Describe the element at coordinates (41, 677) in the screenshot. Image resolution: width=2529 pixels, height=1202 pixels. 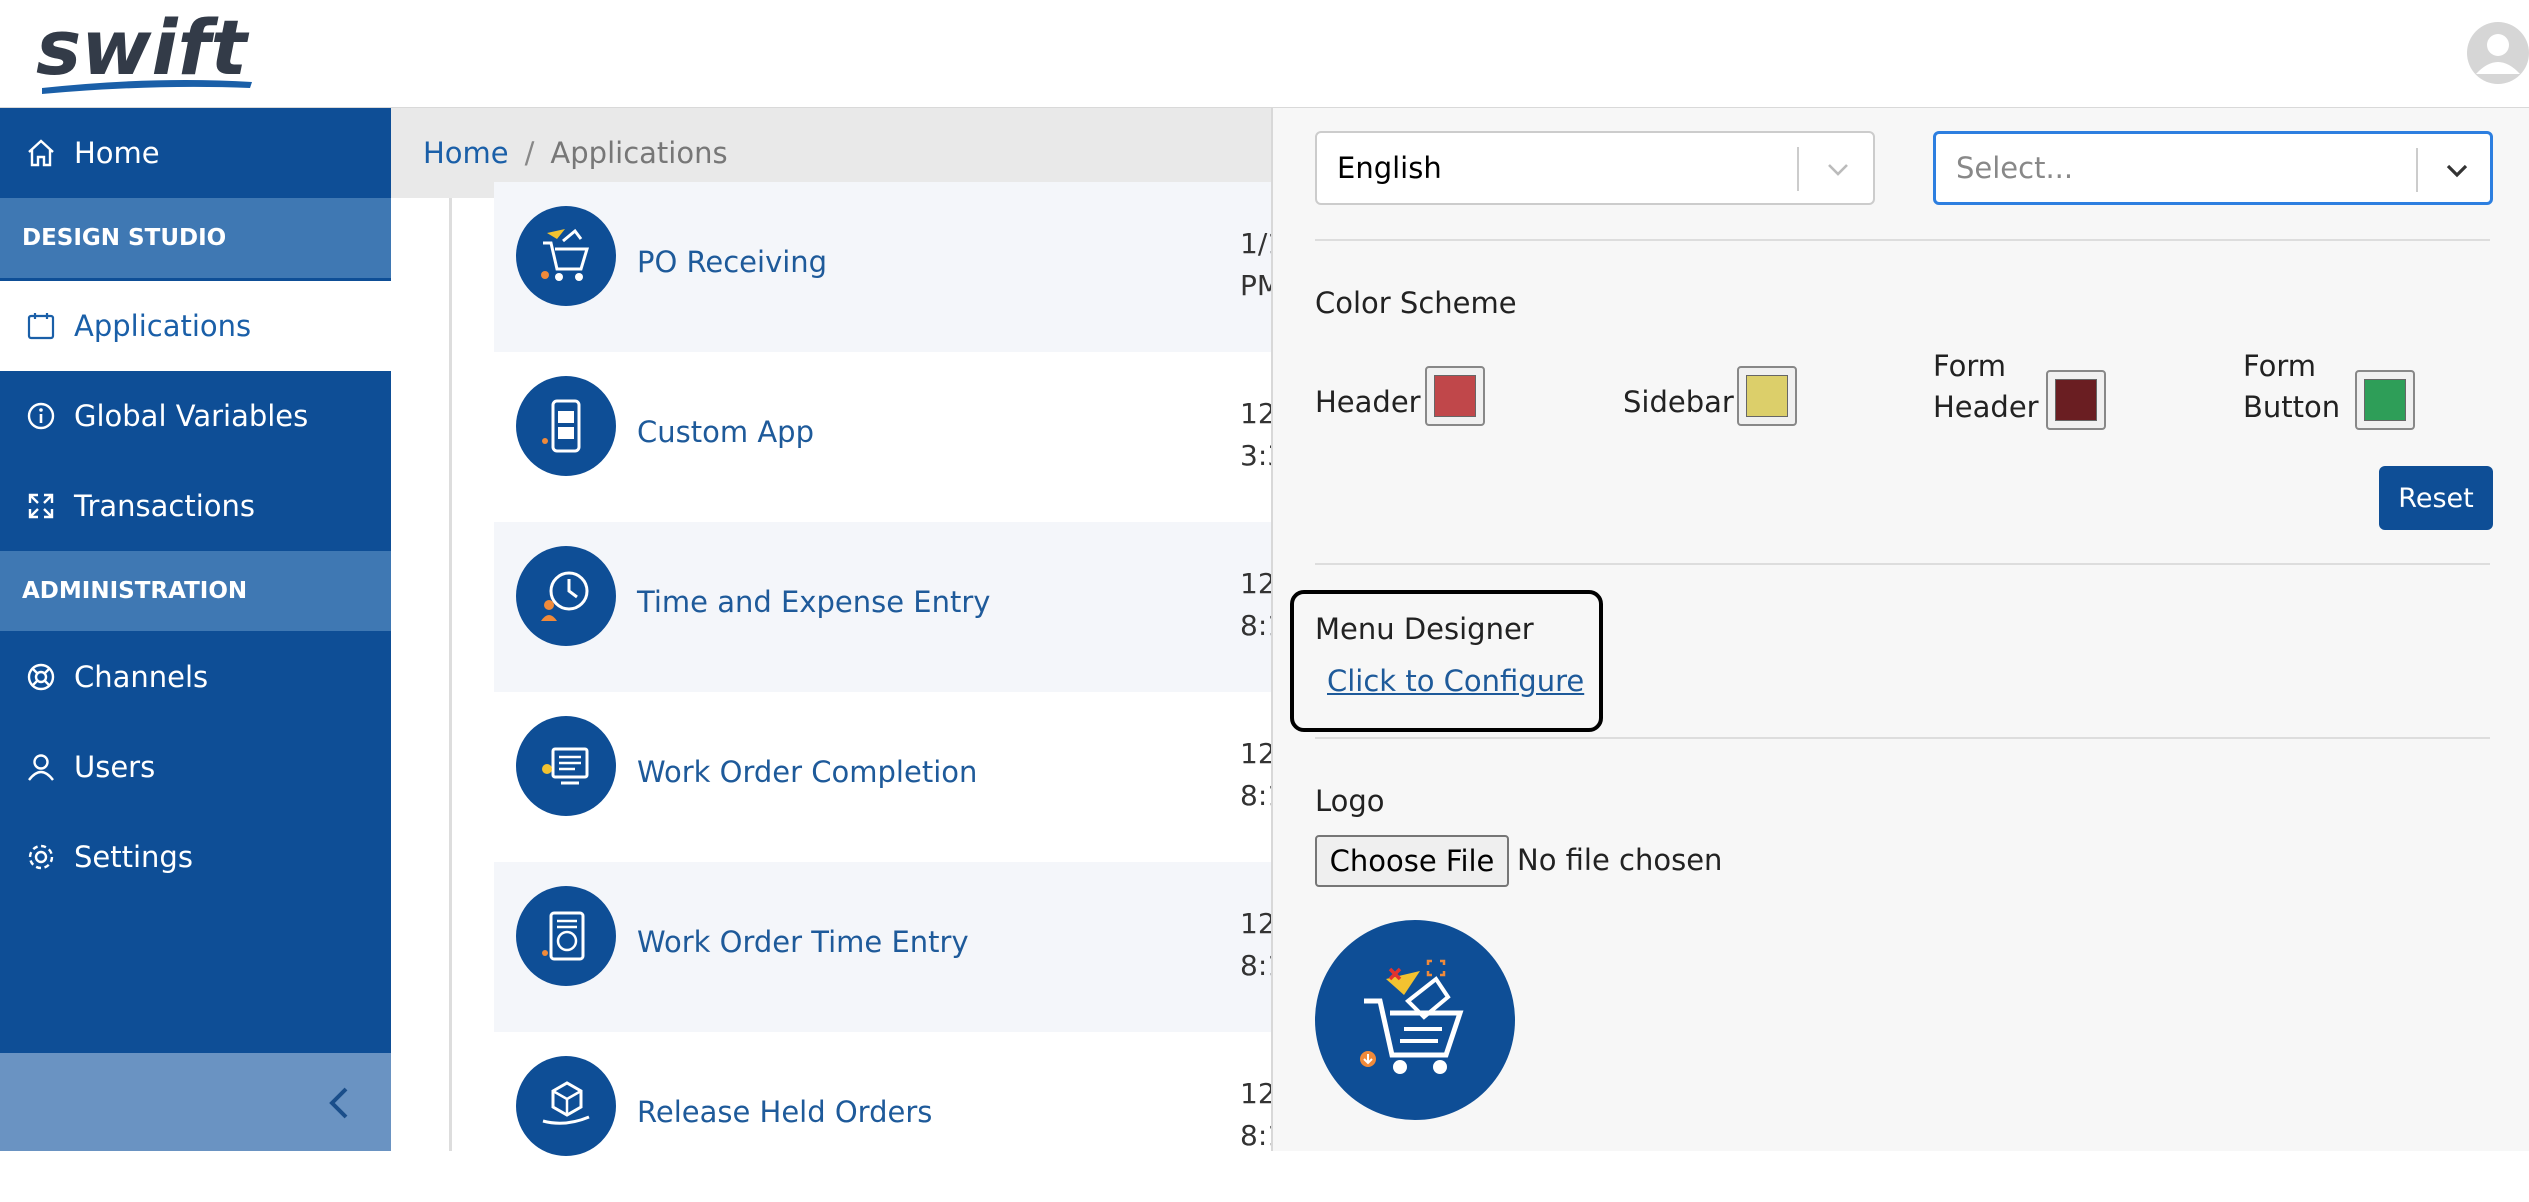
I see `lifebuoy-icon` at that location.